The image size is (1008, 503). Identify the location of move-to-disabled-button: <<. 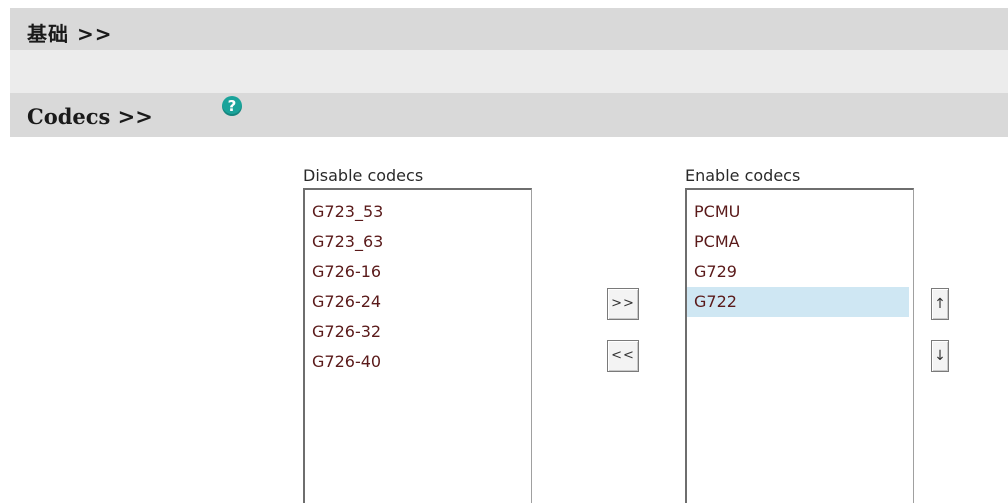
(623, 356).